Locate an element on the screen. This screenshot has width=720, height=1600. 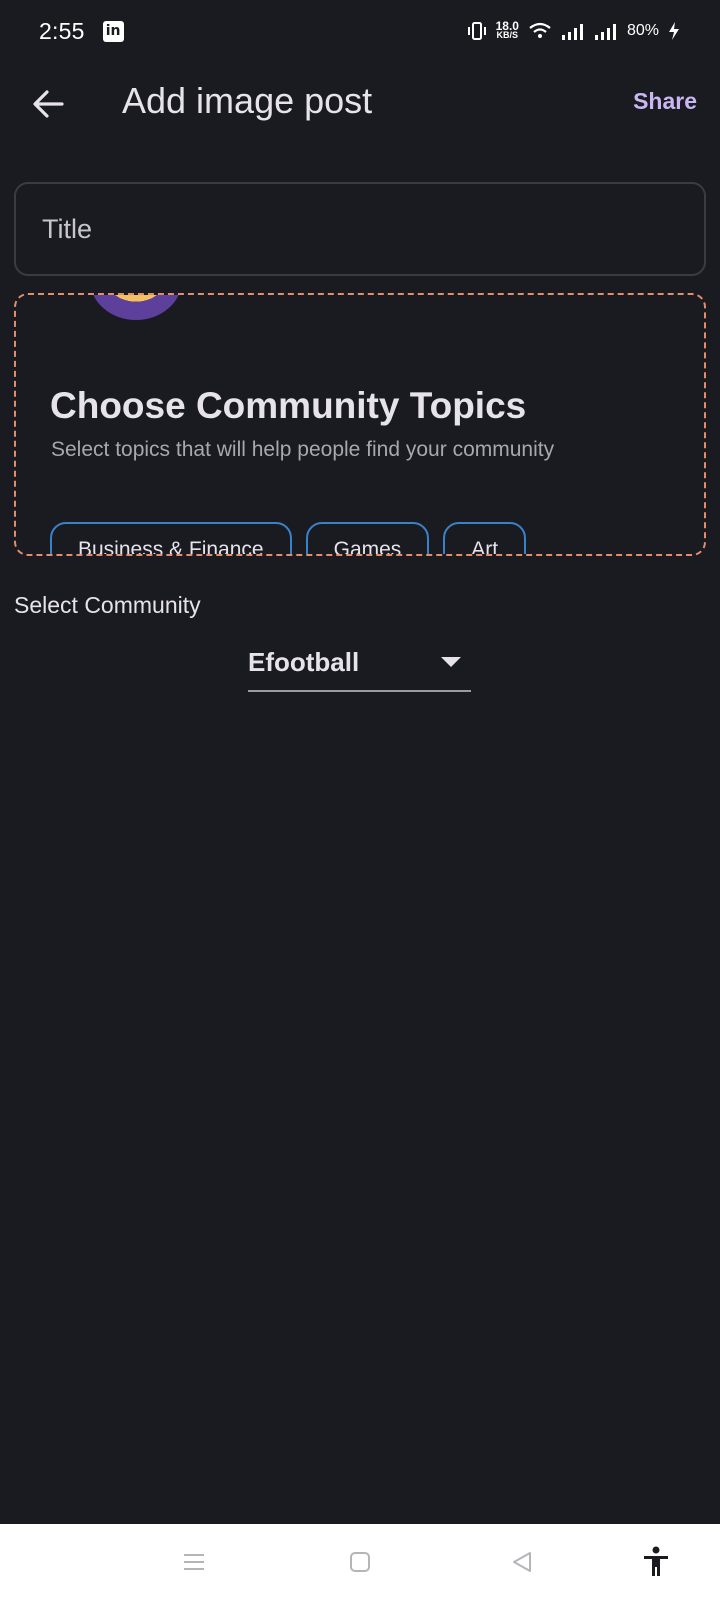
square-icon is located at coordinates (360, 1562).